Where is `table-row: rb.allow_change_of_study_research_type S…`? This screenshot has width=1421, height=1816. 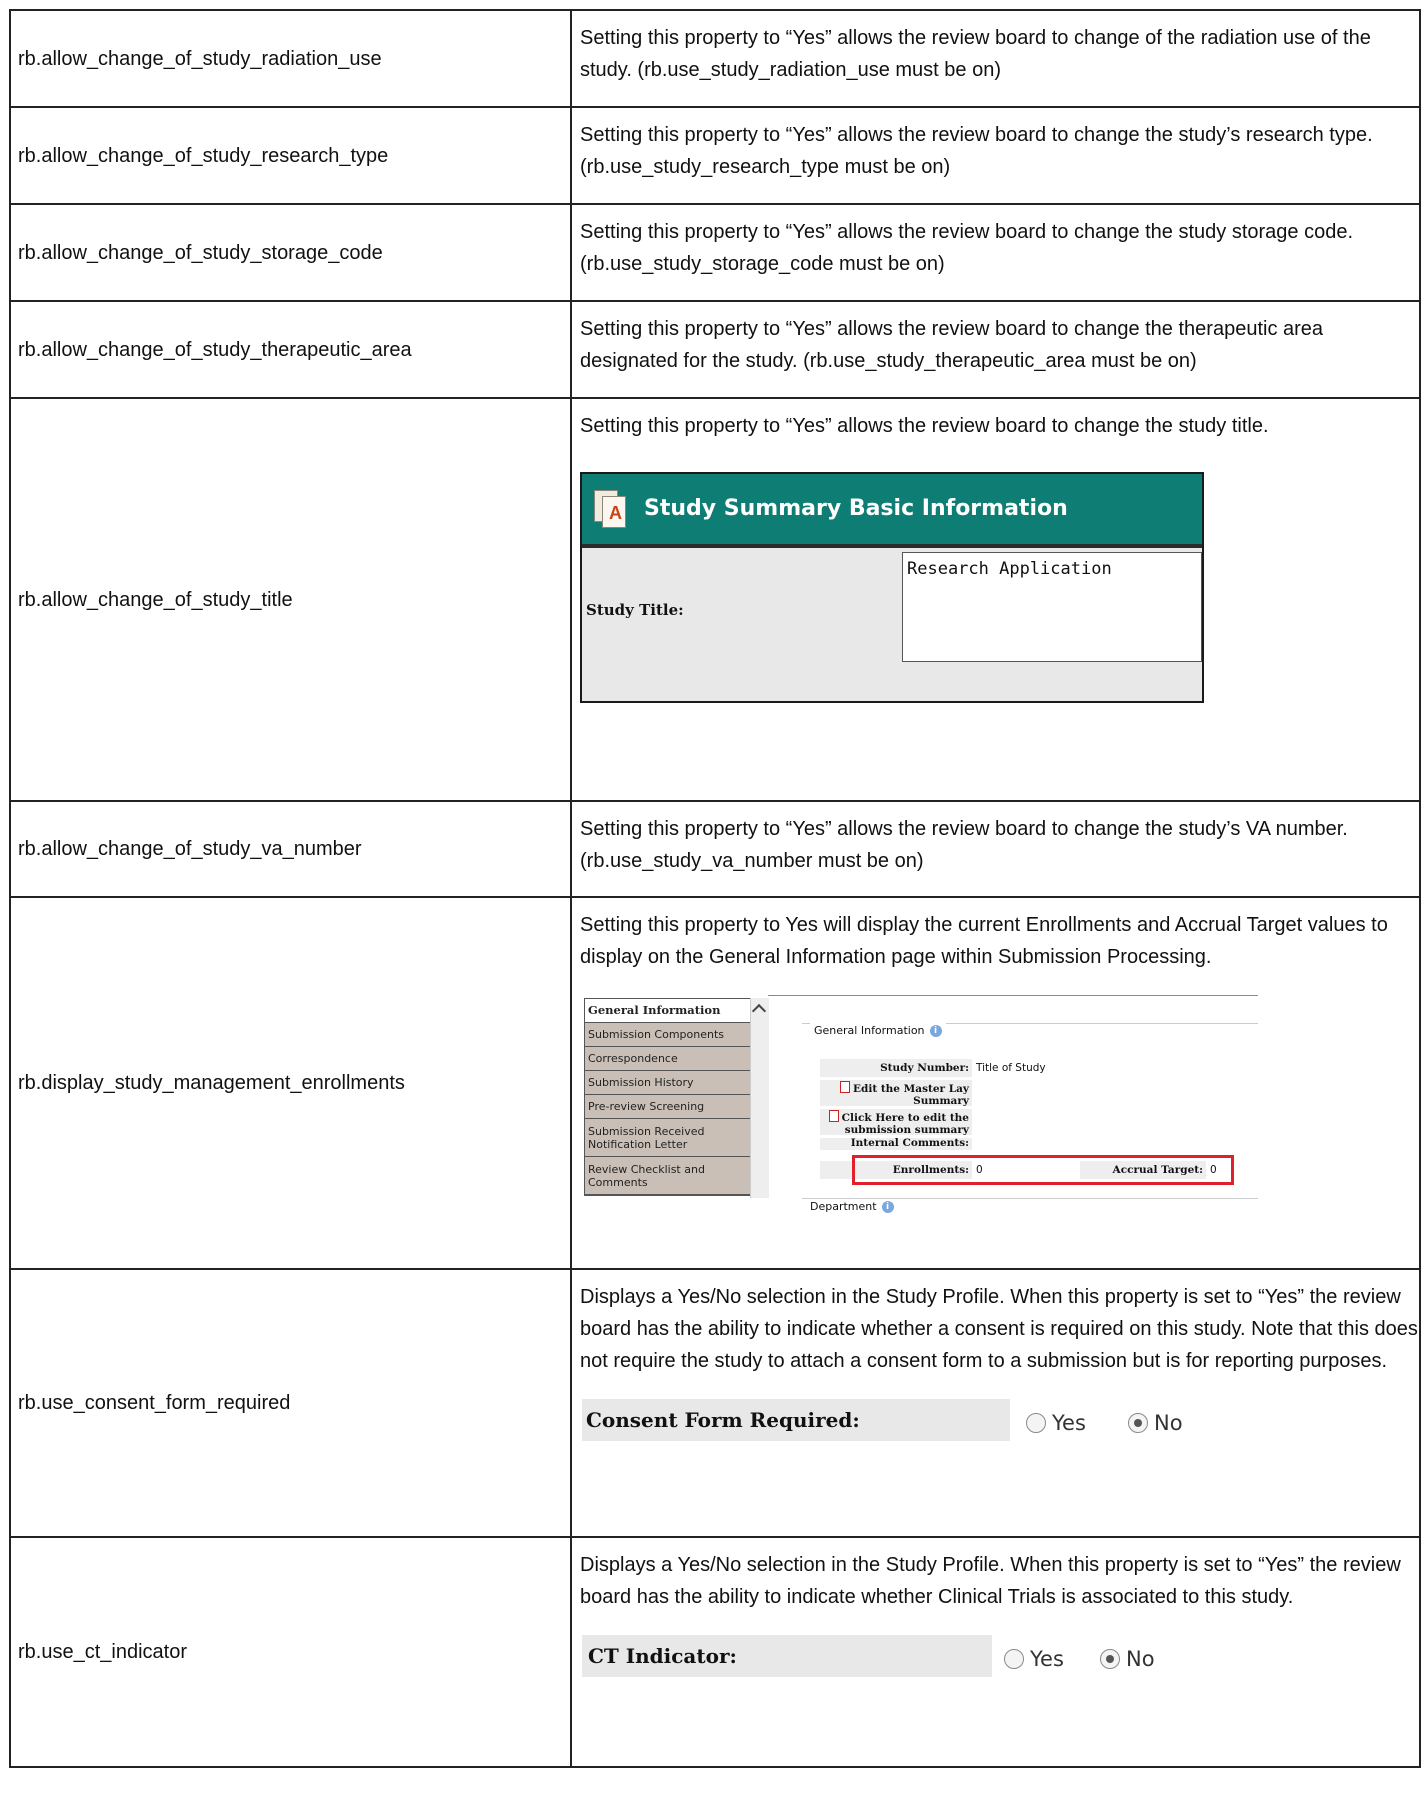
table-row: rb.allow_change_of_study_research_type S… is located at coordinates (715, 155).